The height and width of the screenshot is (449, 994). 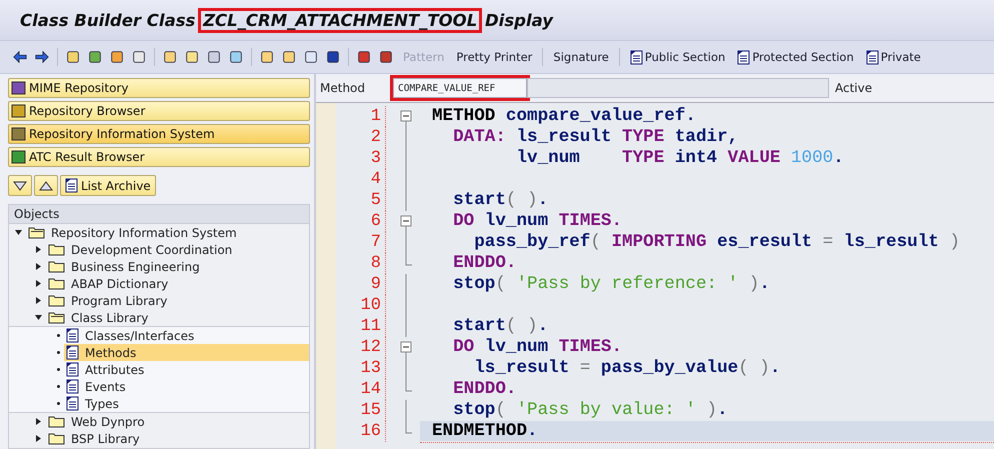 What do you see at coordinates (361, 431) in the screenshot?
I see `line-number: 16` at bounding box center [361, 431].